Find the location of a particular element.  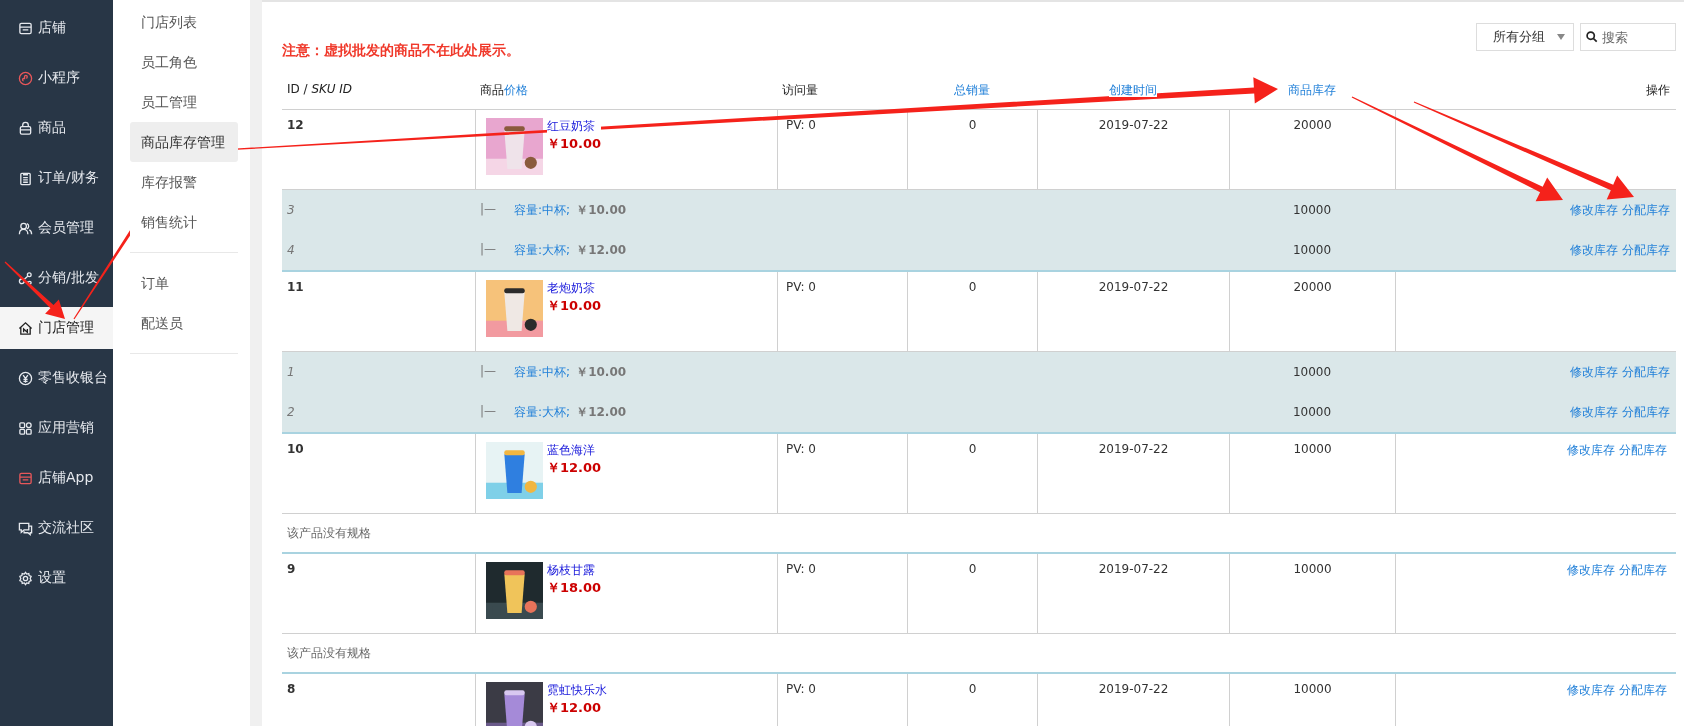

search-field: 搜索 is located at coordinates (1628, 37).